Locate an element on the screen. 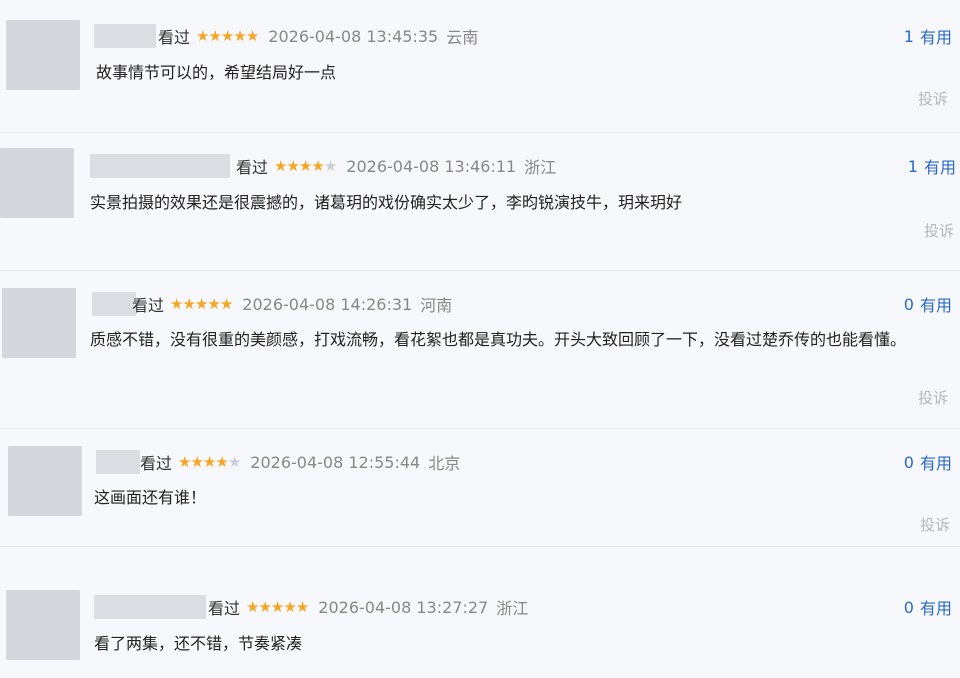 The image size is (960, 678). comment-location: 河南 is located at coordinates (436, 305).